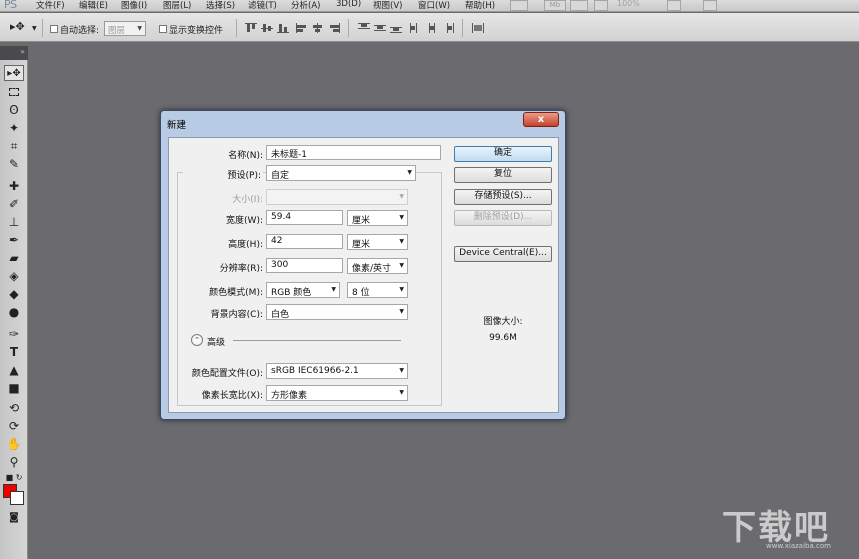 The width and height of the screenshot is (859, 559). What do you see at coordinates (93, 5) in the screenshot?
I see `menu-edit: 编辑(E)` at bounding box center [93, 5].